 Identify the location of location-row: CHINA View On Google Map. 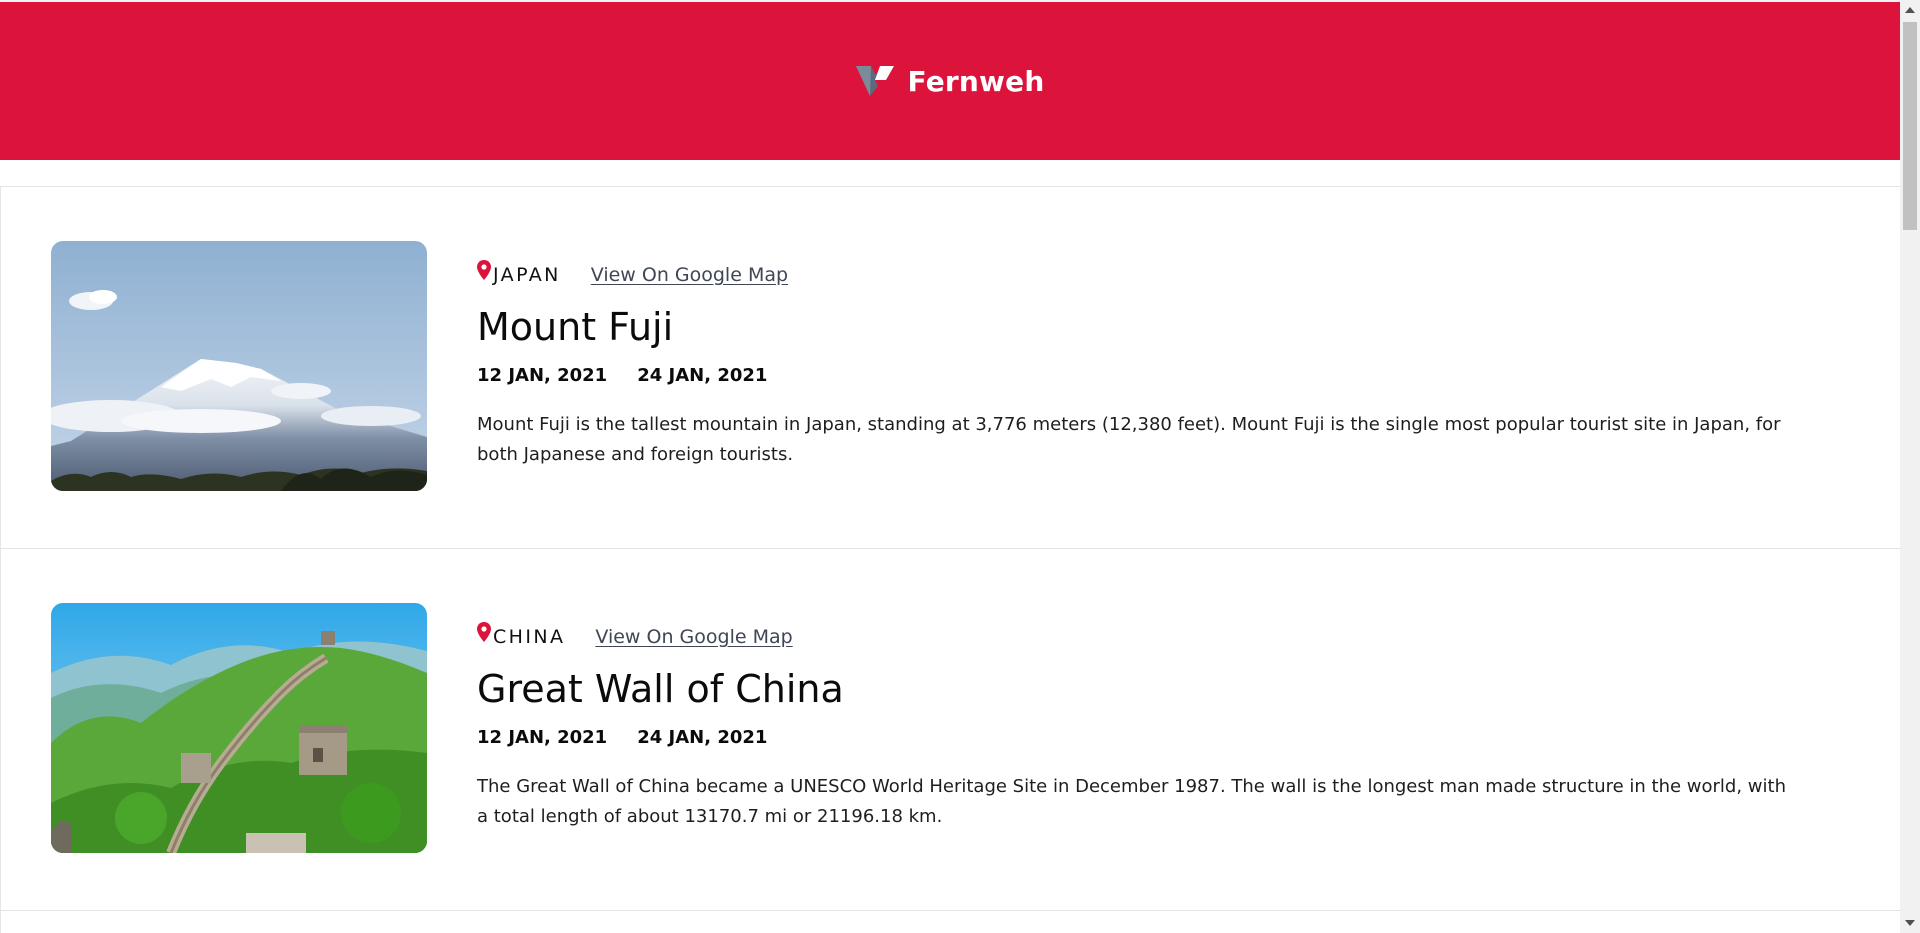
(1137, 637).